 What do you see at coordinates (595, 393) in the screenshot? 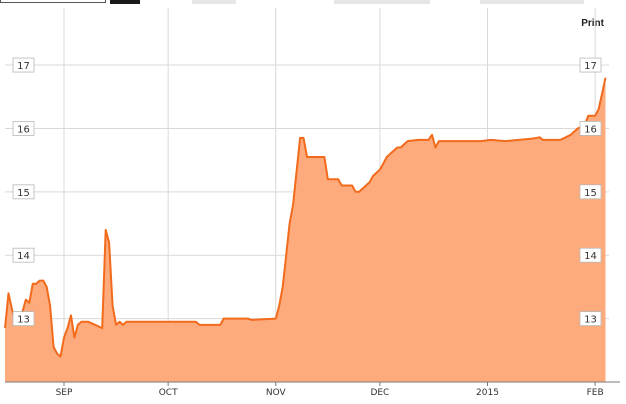
I see `x-tick-label: FEB` at bounding box center [595, 393].